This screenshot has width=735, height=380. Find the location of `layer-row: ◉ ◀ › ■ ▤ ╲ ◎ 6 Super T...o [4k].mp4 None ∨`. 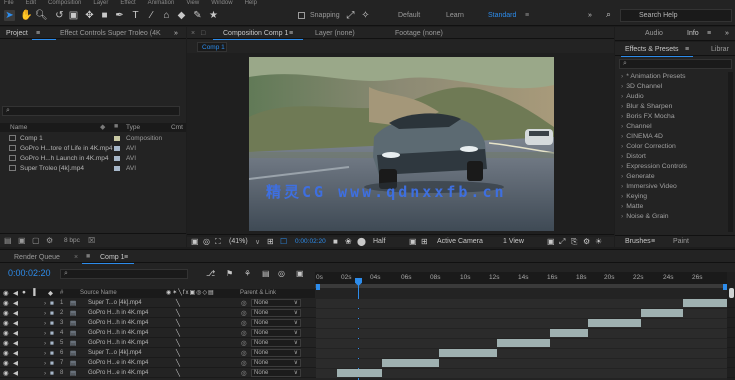

layer-row: ◉ ◀ › ■ ▤ ╲ ◎ 6 Super T...o [4k].mp4 None ∨ is located at coordinates (367, 353).